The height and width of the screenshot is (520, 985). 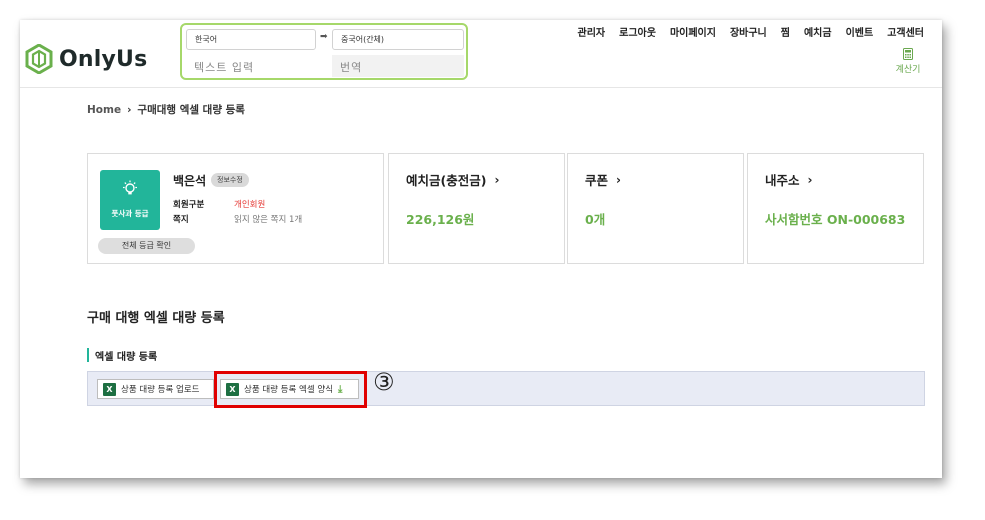 What do you see at coordinates (476, 208) in the screenshot?
I see `deposit-card: 예치금(충전금) › 226,126원` at bounding box center [476, 208].